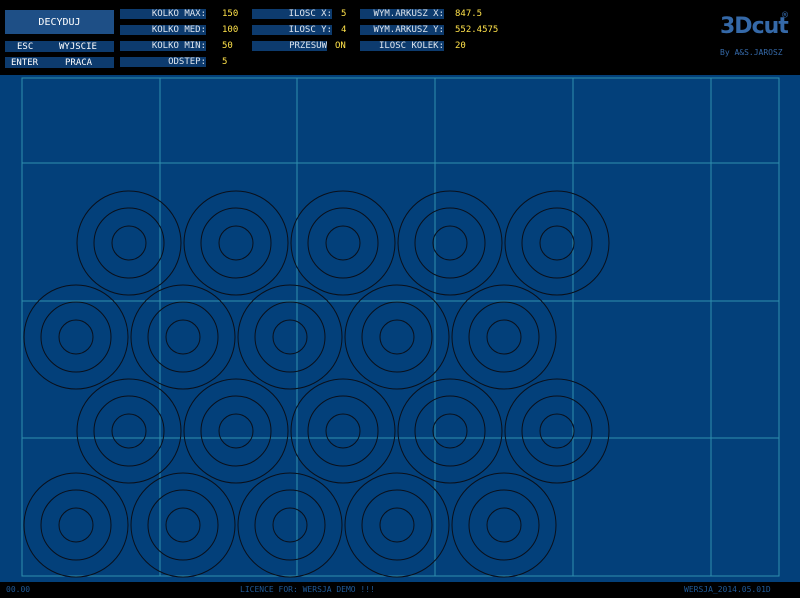 This screenshot has height=598, width=800. I want to click on kolko-med-label: KOLKO MED:, so click(163, 30).